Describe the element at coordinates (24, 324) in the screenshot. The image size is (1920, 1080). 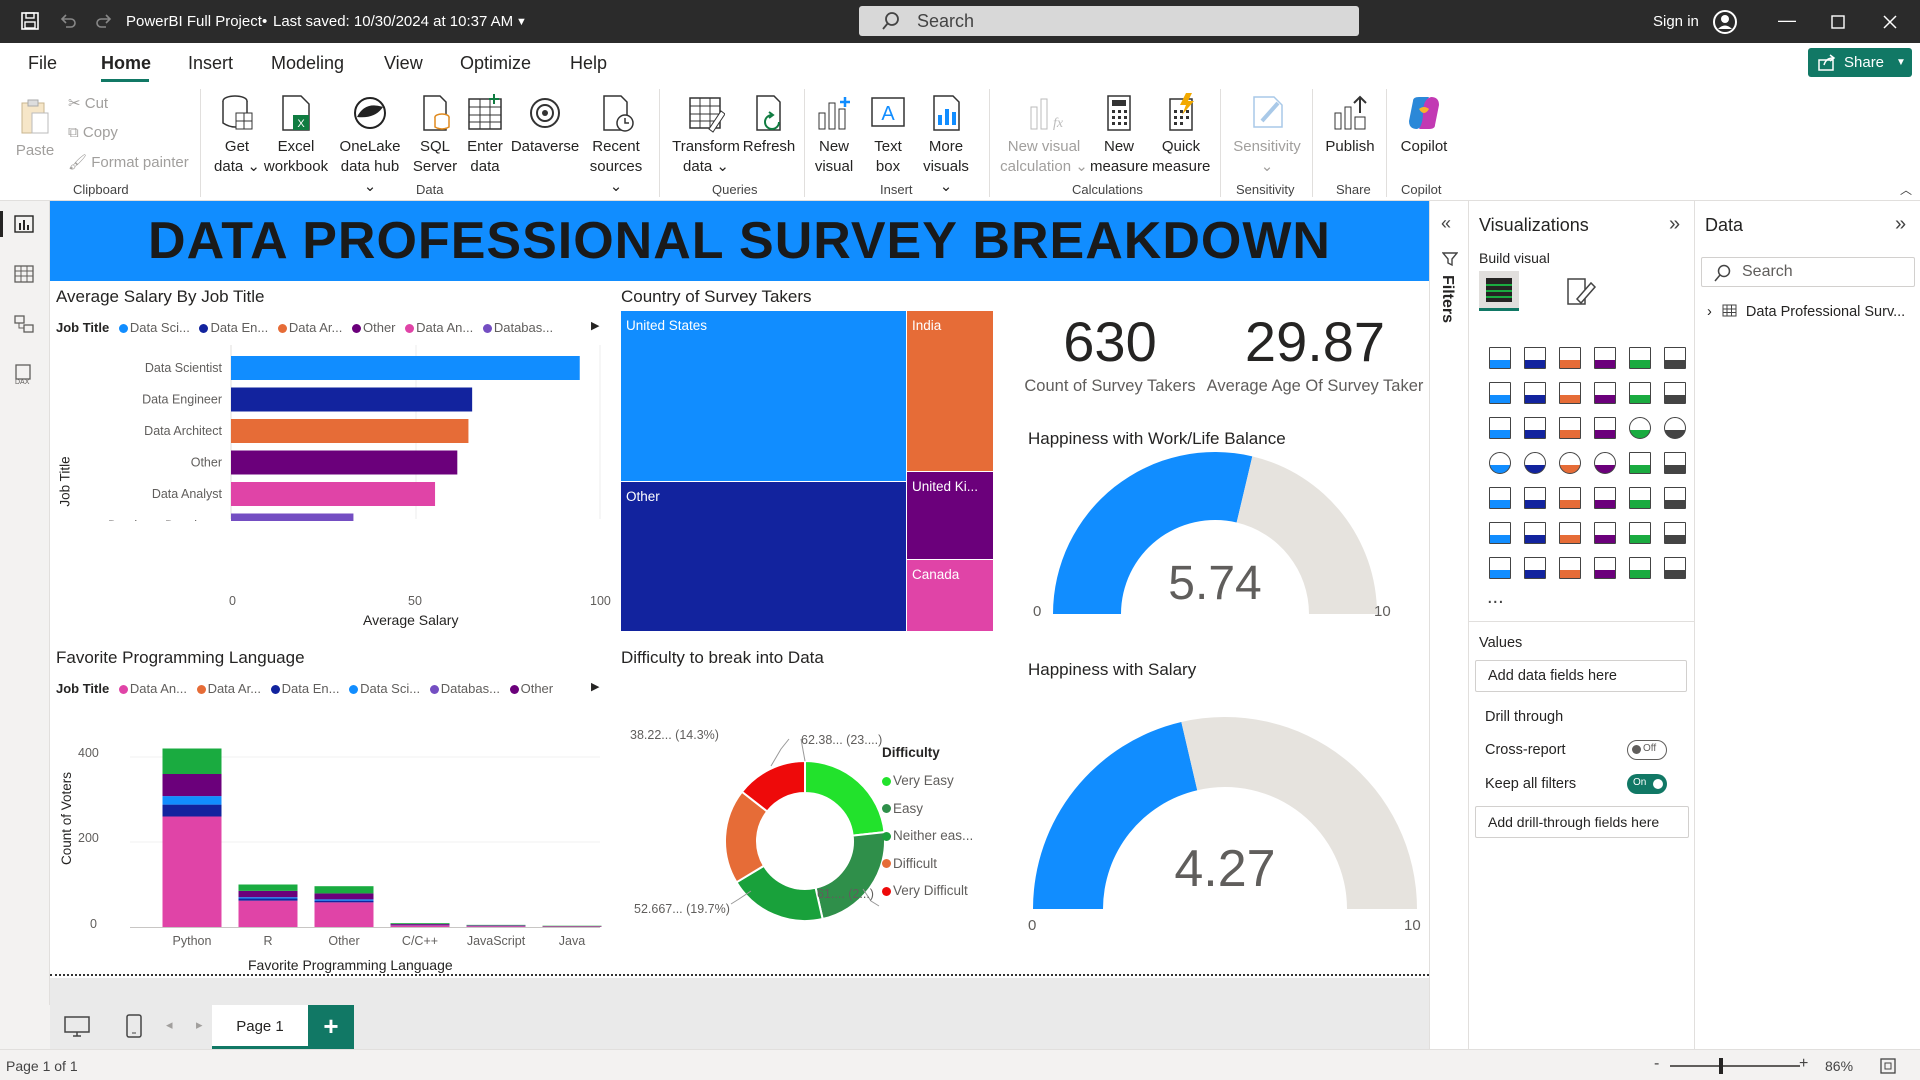
I see `model-view-icon` at that location.